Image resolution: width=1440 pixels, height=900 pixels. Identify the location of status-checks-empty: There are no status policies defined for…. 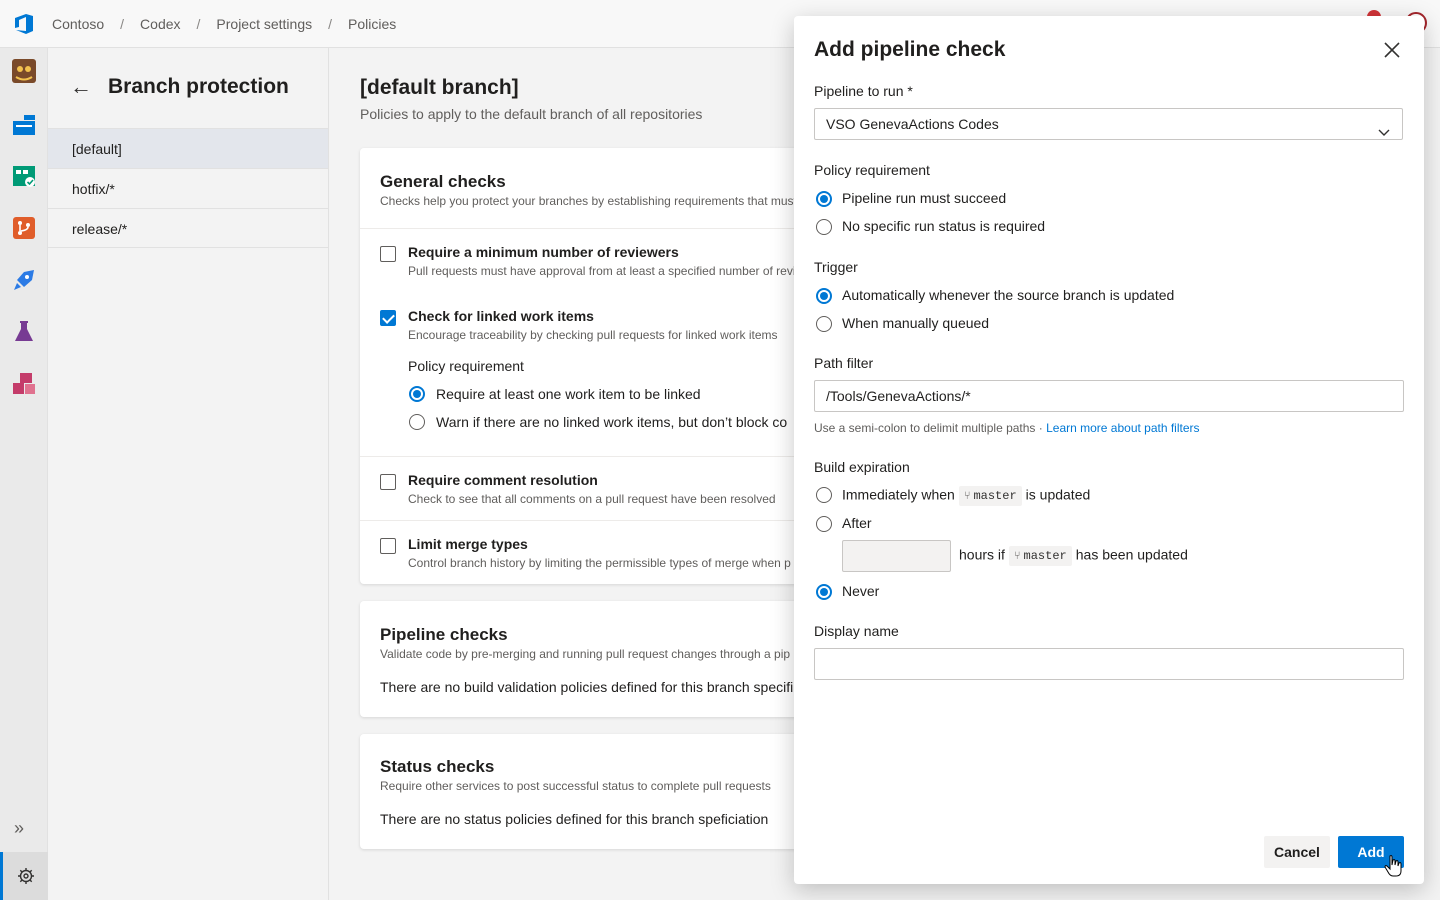
(574, 819).